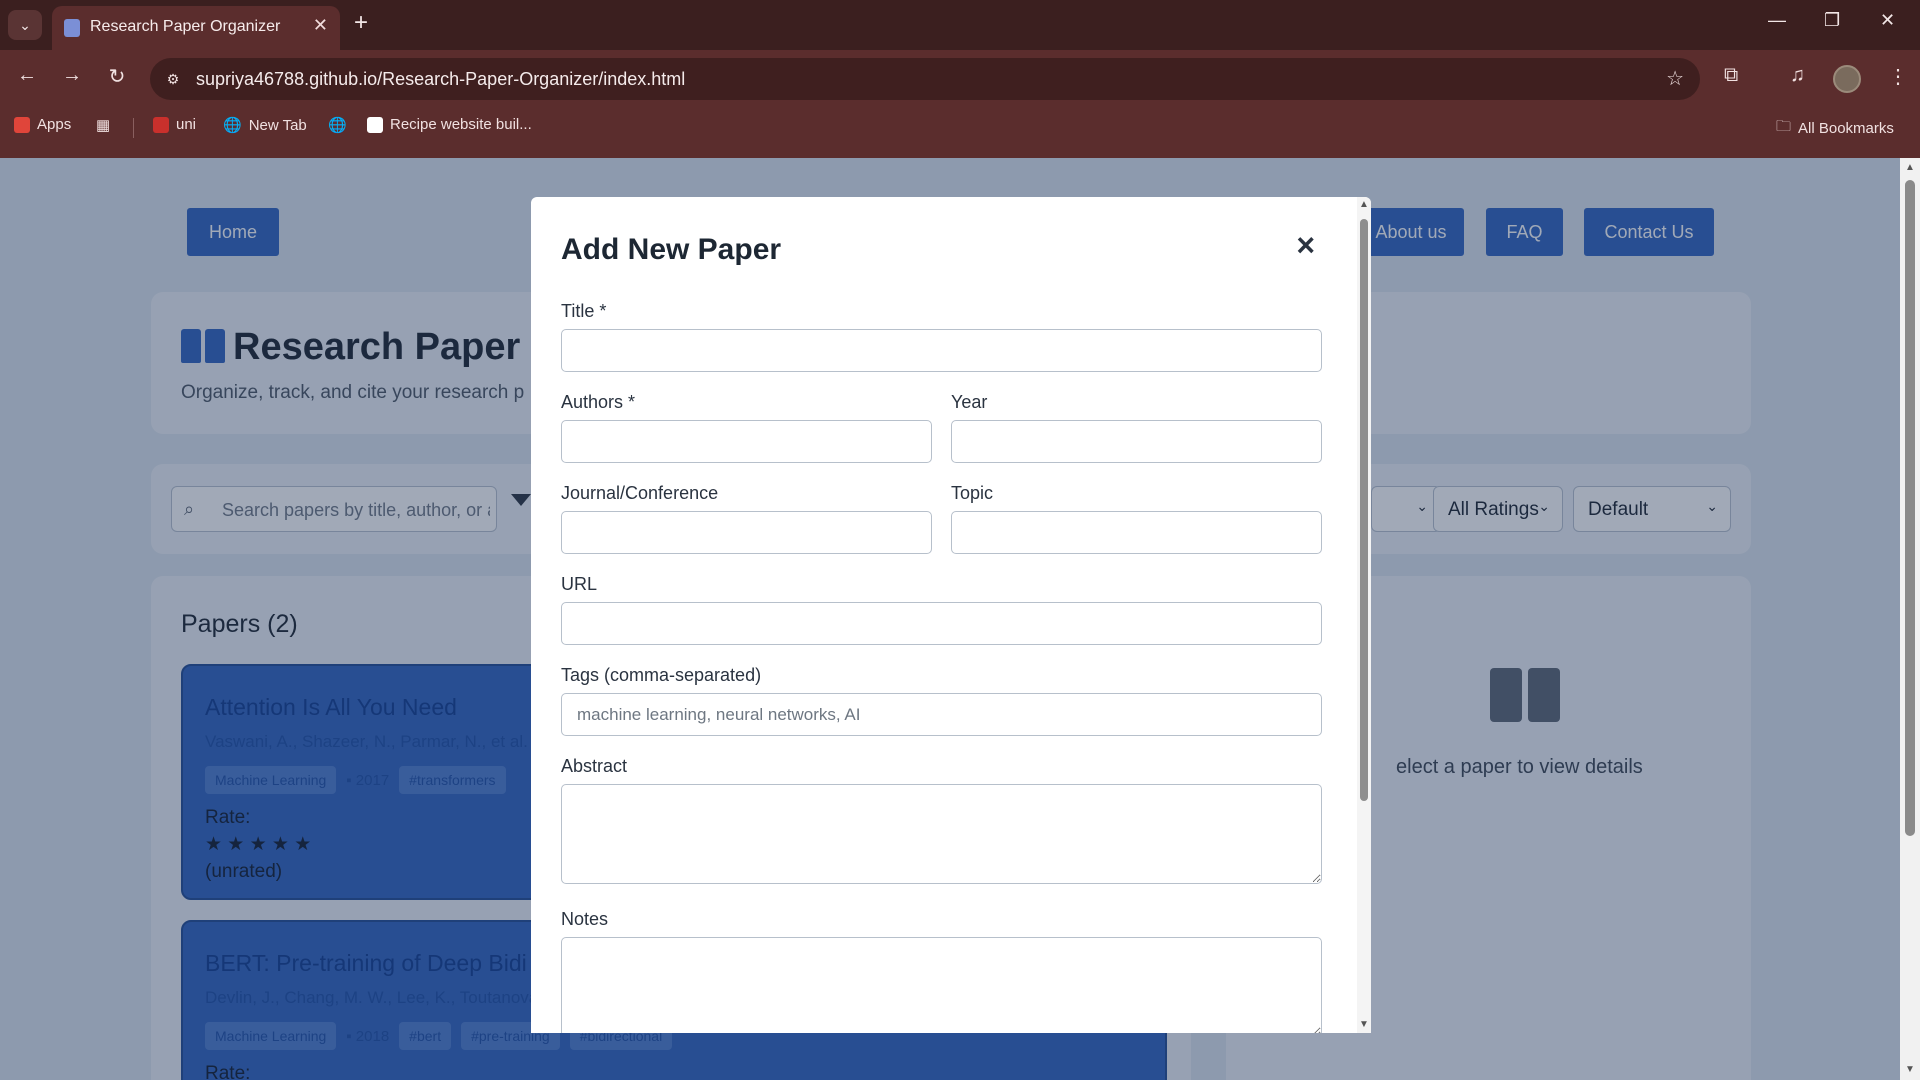 Image resolution: width=1920 pixels, height=1080 pixels. Describe the element at coordinates (584, 311) in the screenshot. I see `title-label: Title *` at that location.